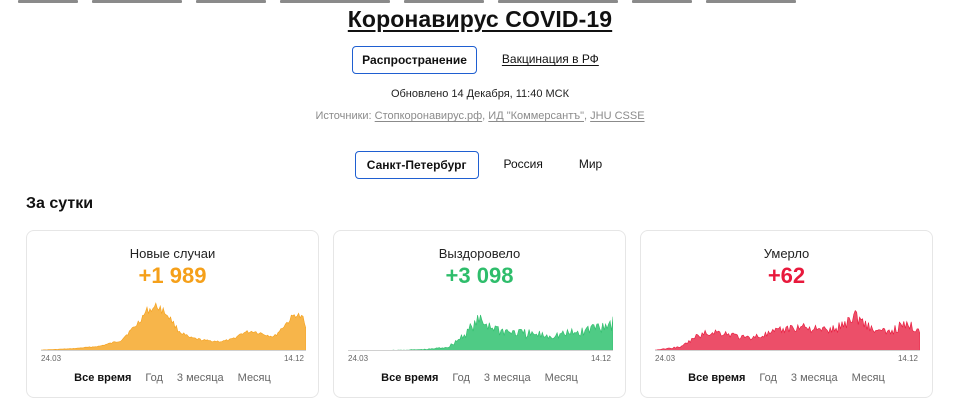 This screenshot has width=960, height=414. Describe the element at coordinates (60, 203) in the screenshot. I see `section-title: За сутки` at that location.